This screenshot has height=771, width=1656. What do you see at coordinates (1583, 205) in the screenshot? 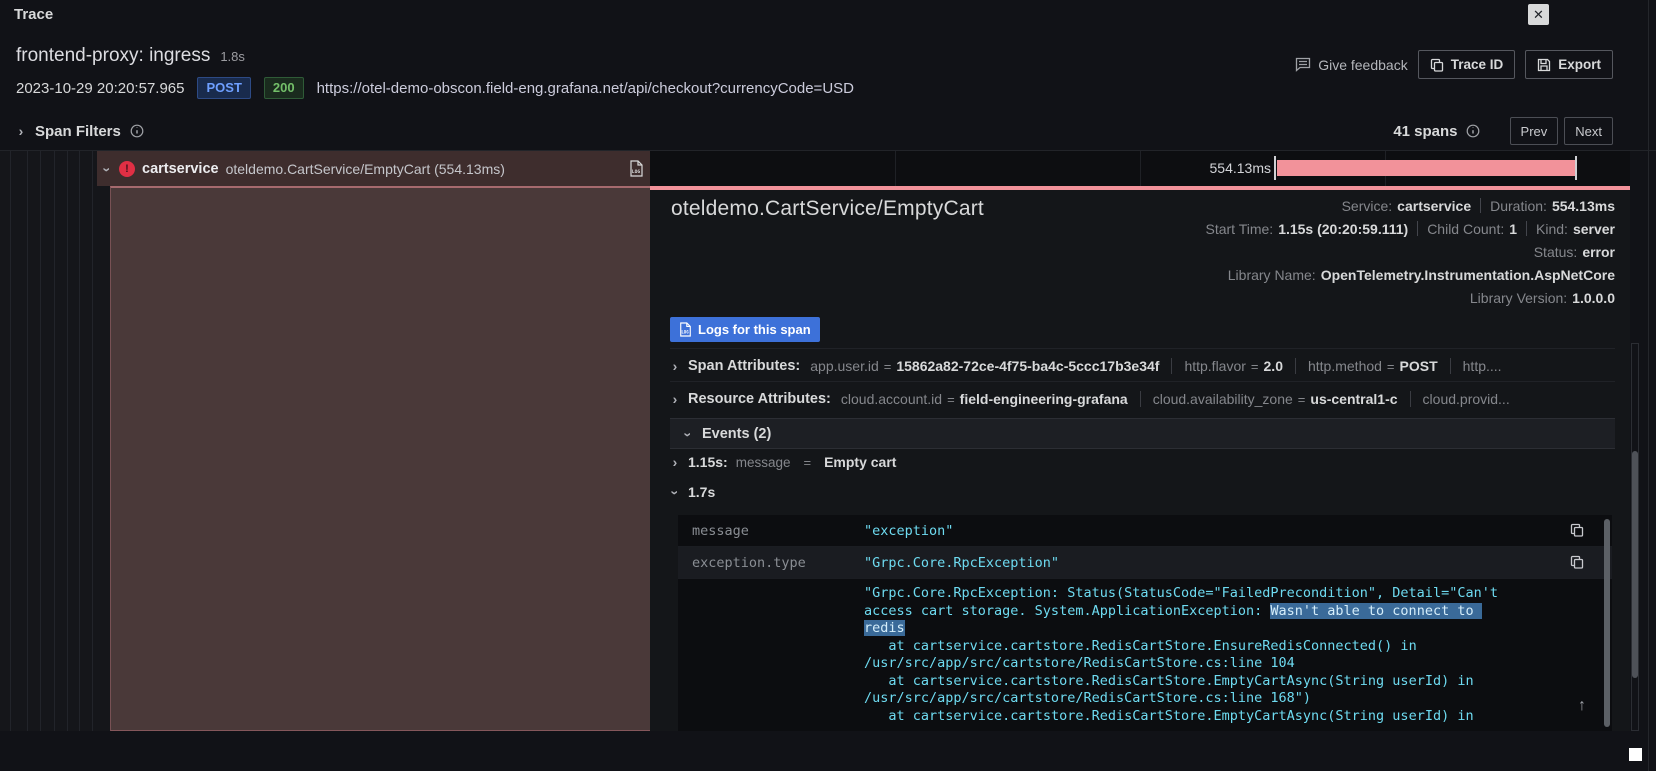
I see `duration-value: 554.13ms` at bounding box center [1583, 205].